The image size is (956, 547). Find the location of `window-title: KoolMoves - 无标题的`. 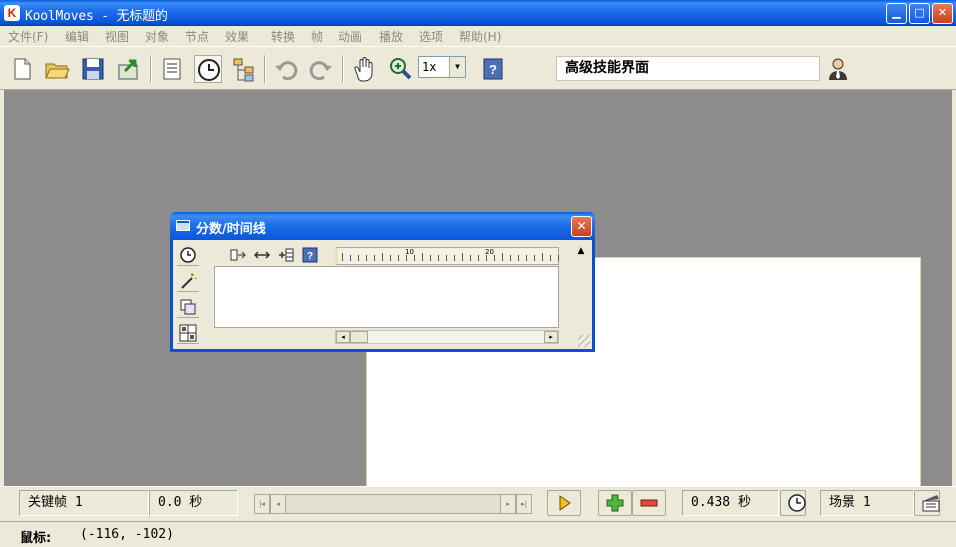

window-title: KoolMoves - 无标题的 is located at coordinates (96, 16).